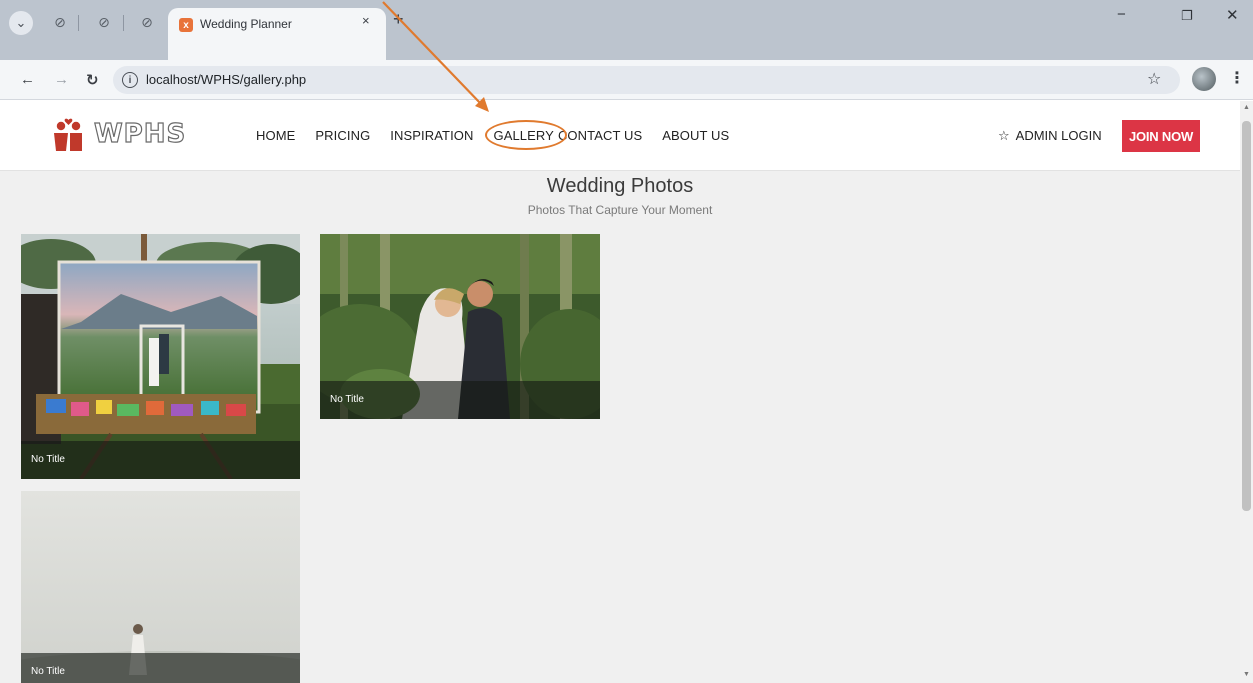  What do you see at coordinates (226, 79) in the screenshot?
I see `url-text: localhost/WPHS/gallery.php` at bounding box center [226, 79].